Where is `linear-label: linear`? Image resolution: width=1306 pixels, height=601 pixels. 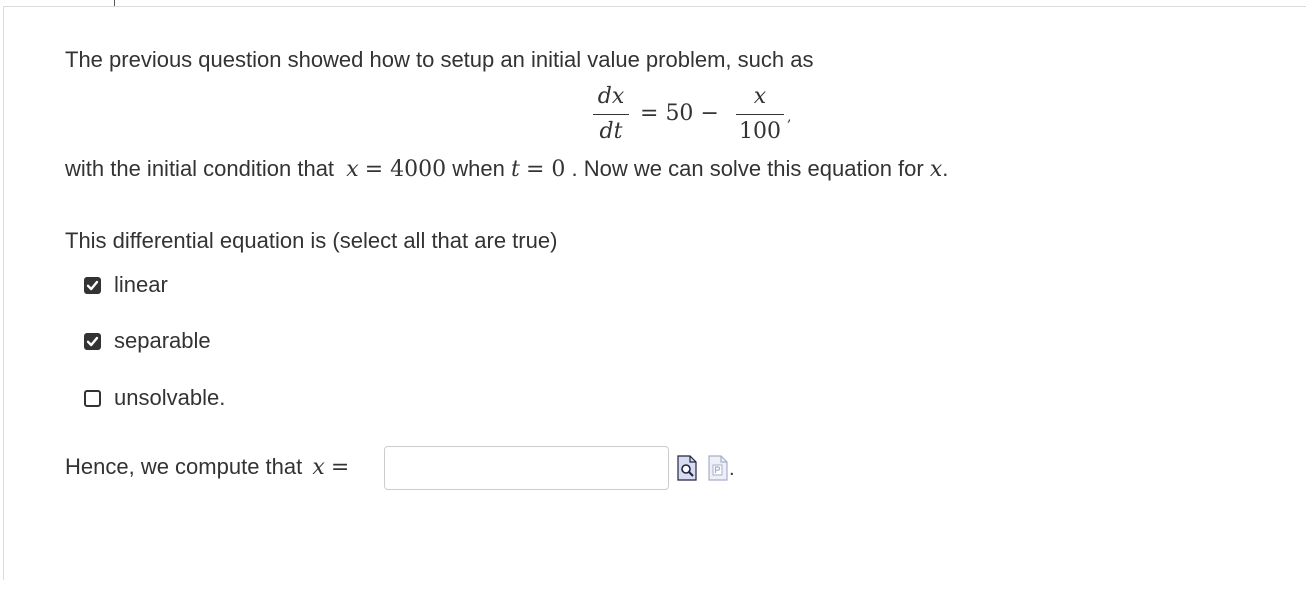
linear-label: linear is located at coordinates (141, 285).